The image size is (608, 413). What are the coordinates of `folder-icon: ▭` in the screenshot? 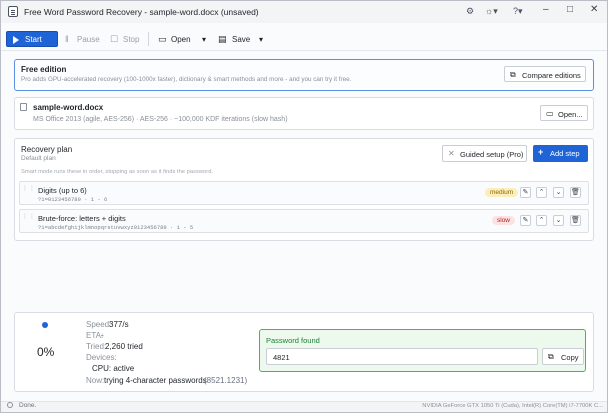 It's located at (162, 39).